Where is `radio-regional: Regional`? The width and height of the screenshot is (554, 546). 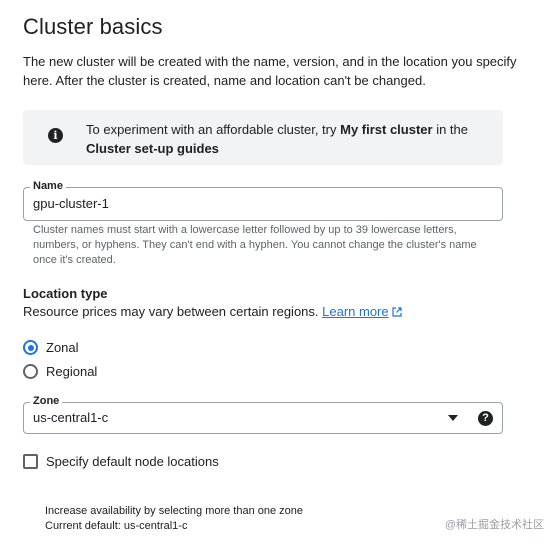
radio-regional: Regional is located at coordinates (60, 371).